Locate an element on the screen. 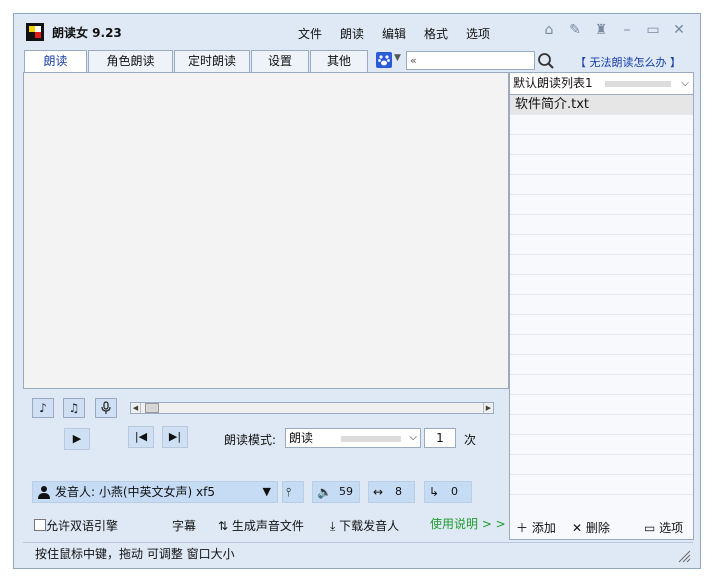  scroll-right-icon: ▶ is located at coordinates (488, 408).